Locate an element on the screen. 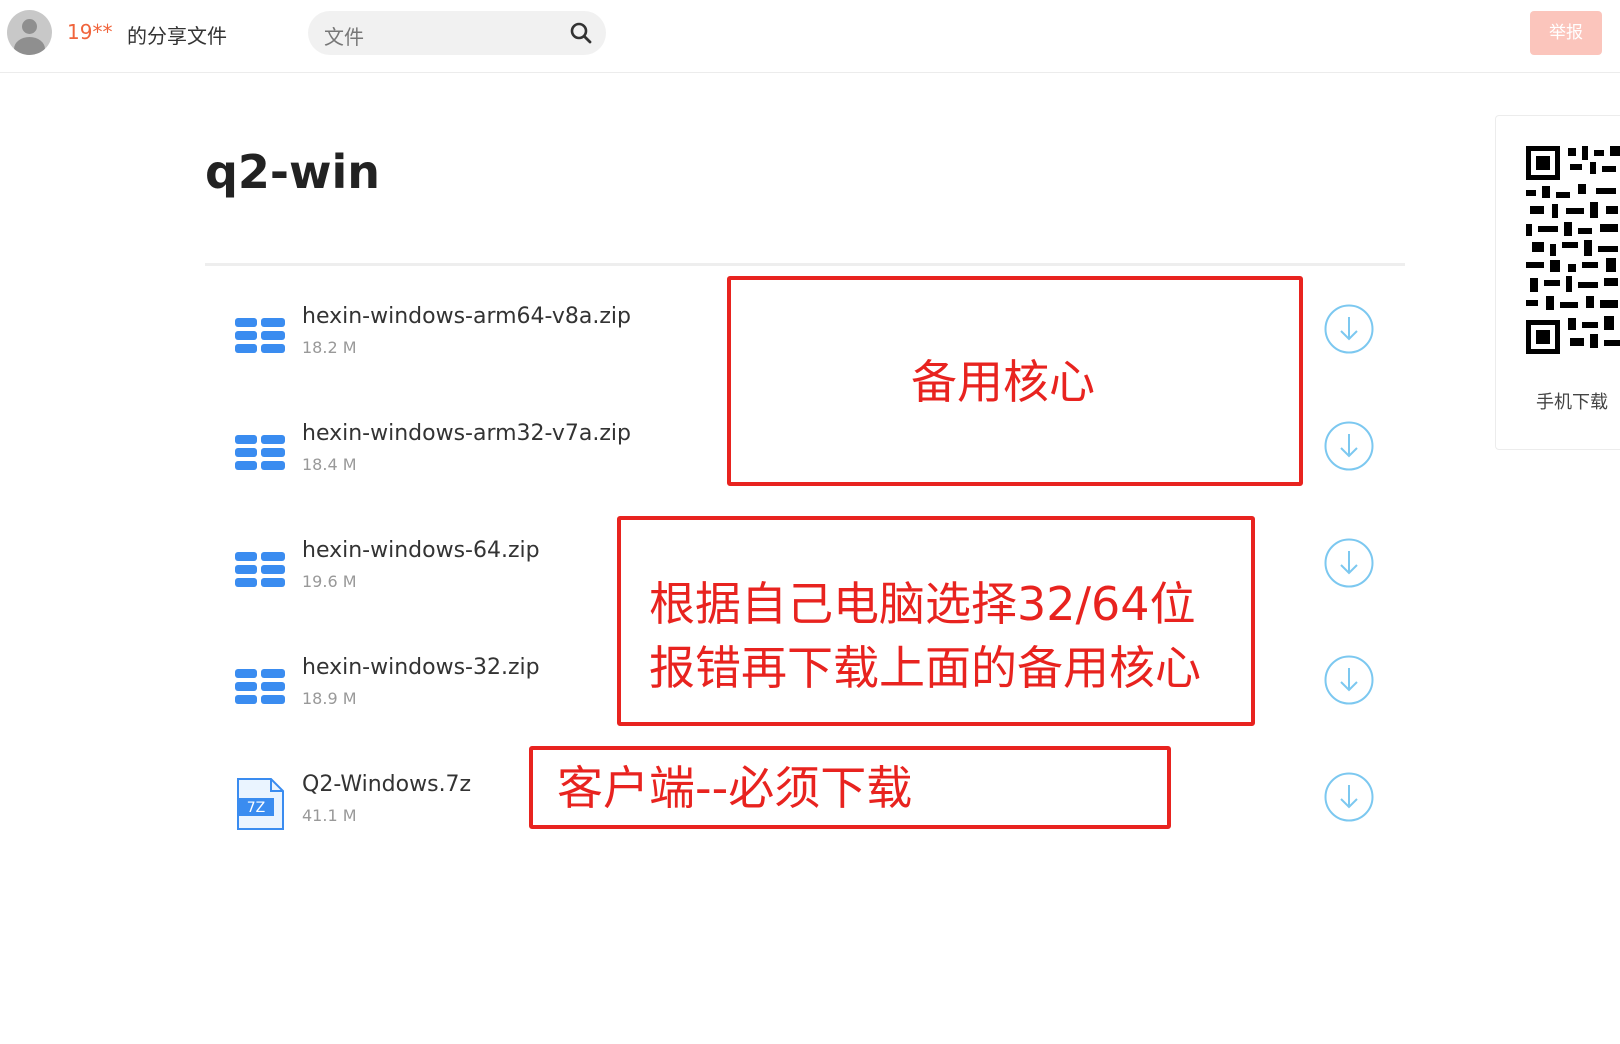 Image resolution: width=1620 pixels, height=1044 pixels. annotation-backup-core: 备用核心 is located at coordinates (1003, 382).